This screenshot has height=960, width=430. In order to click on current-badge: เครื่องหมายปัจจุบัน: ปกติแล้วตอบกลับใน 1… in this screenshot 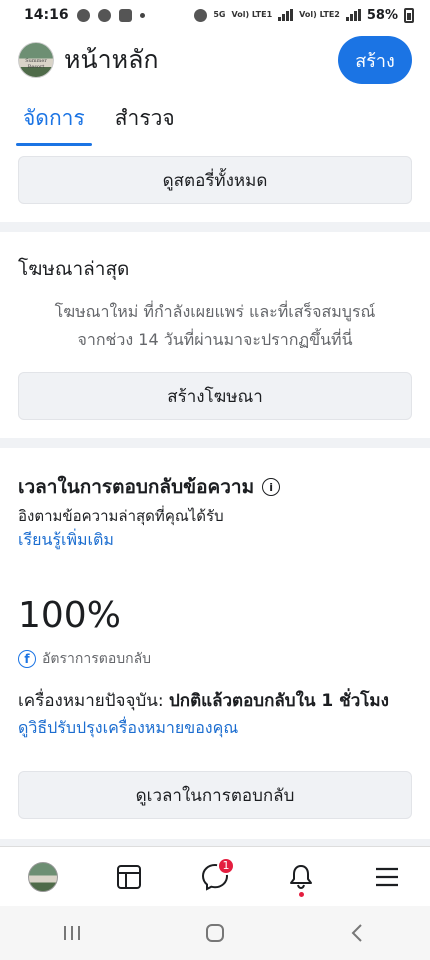, I will do `click(215, 701)`.